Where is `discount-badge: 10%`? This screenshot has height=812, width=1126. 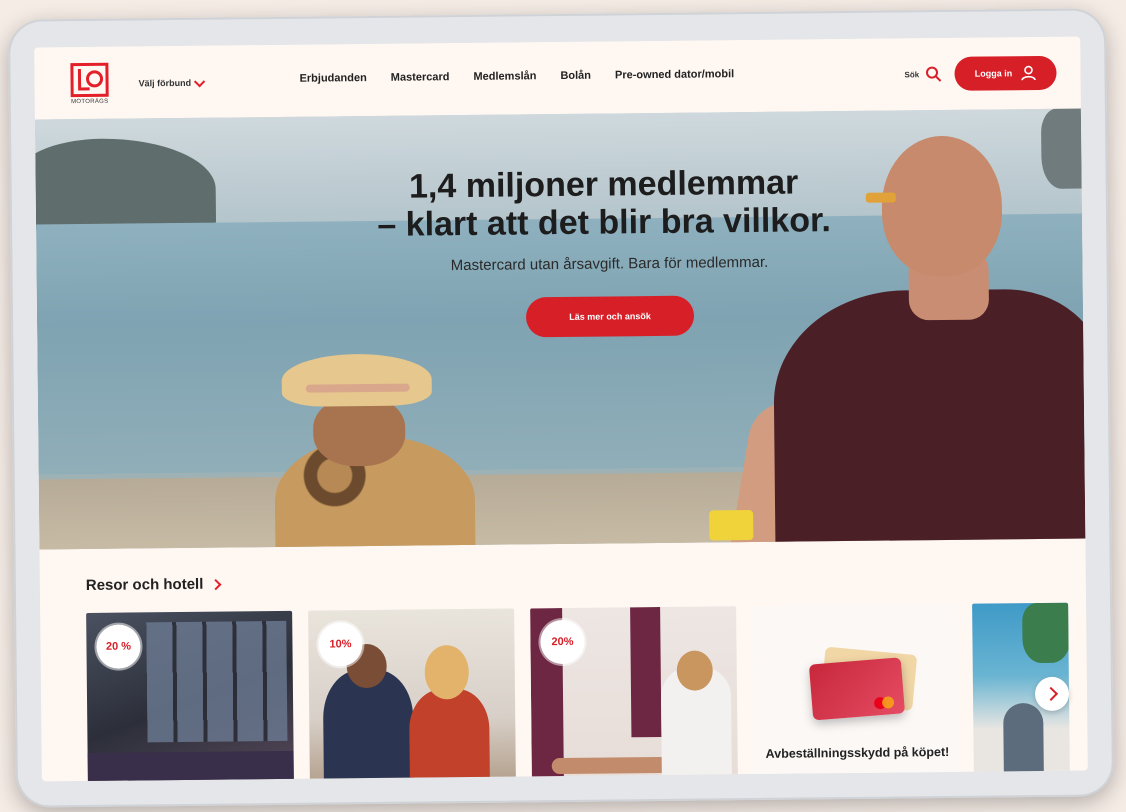 discount-badge: 10% is located at coordinates (340, 644).